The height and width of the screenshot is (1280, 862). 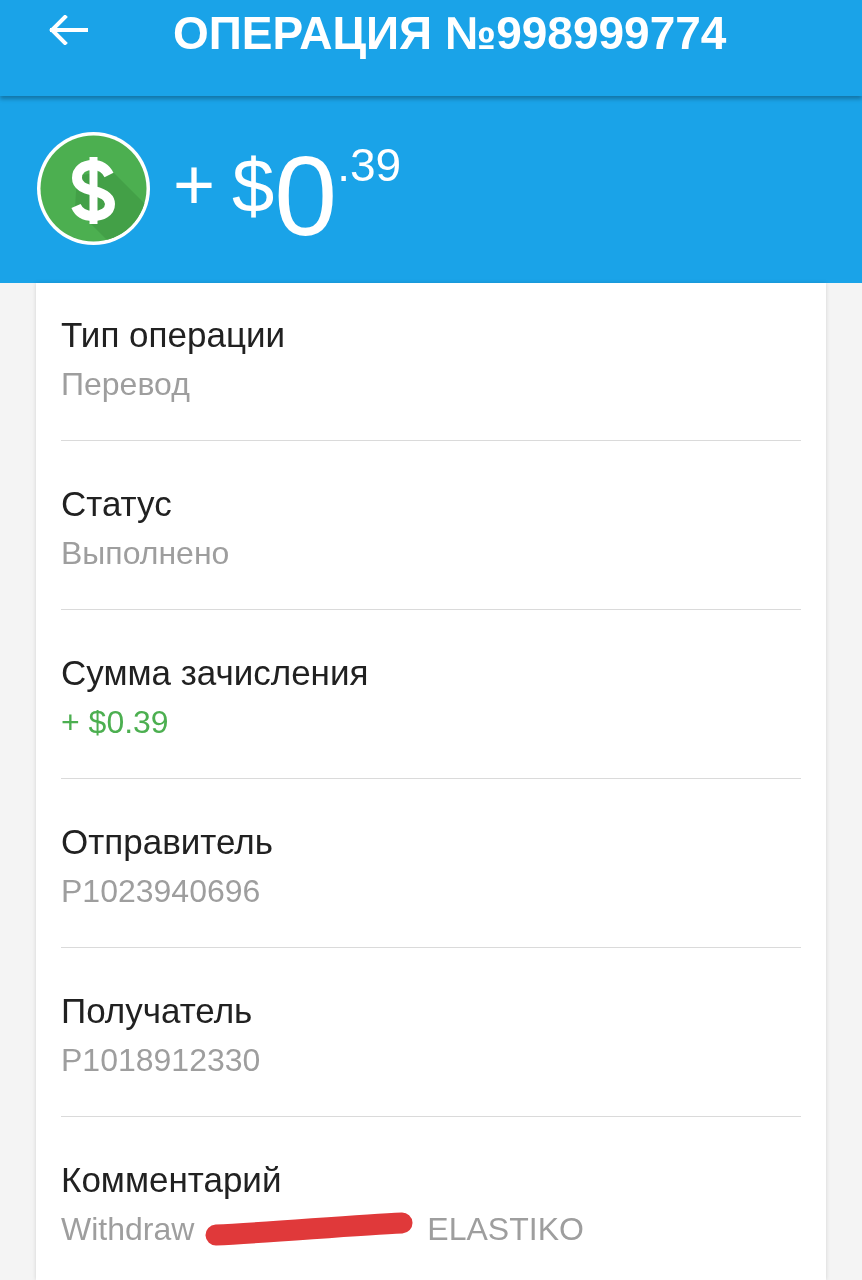 I want to click on detail-label: Сумма зачисления, so click(x=215, y=673).